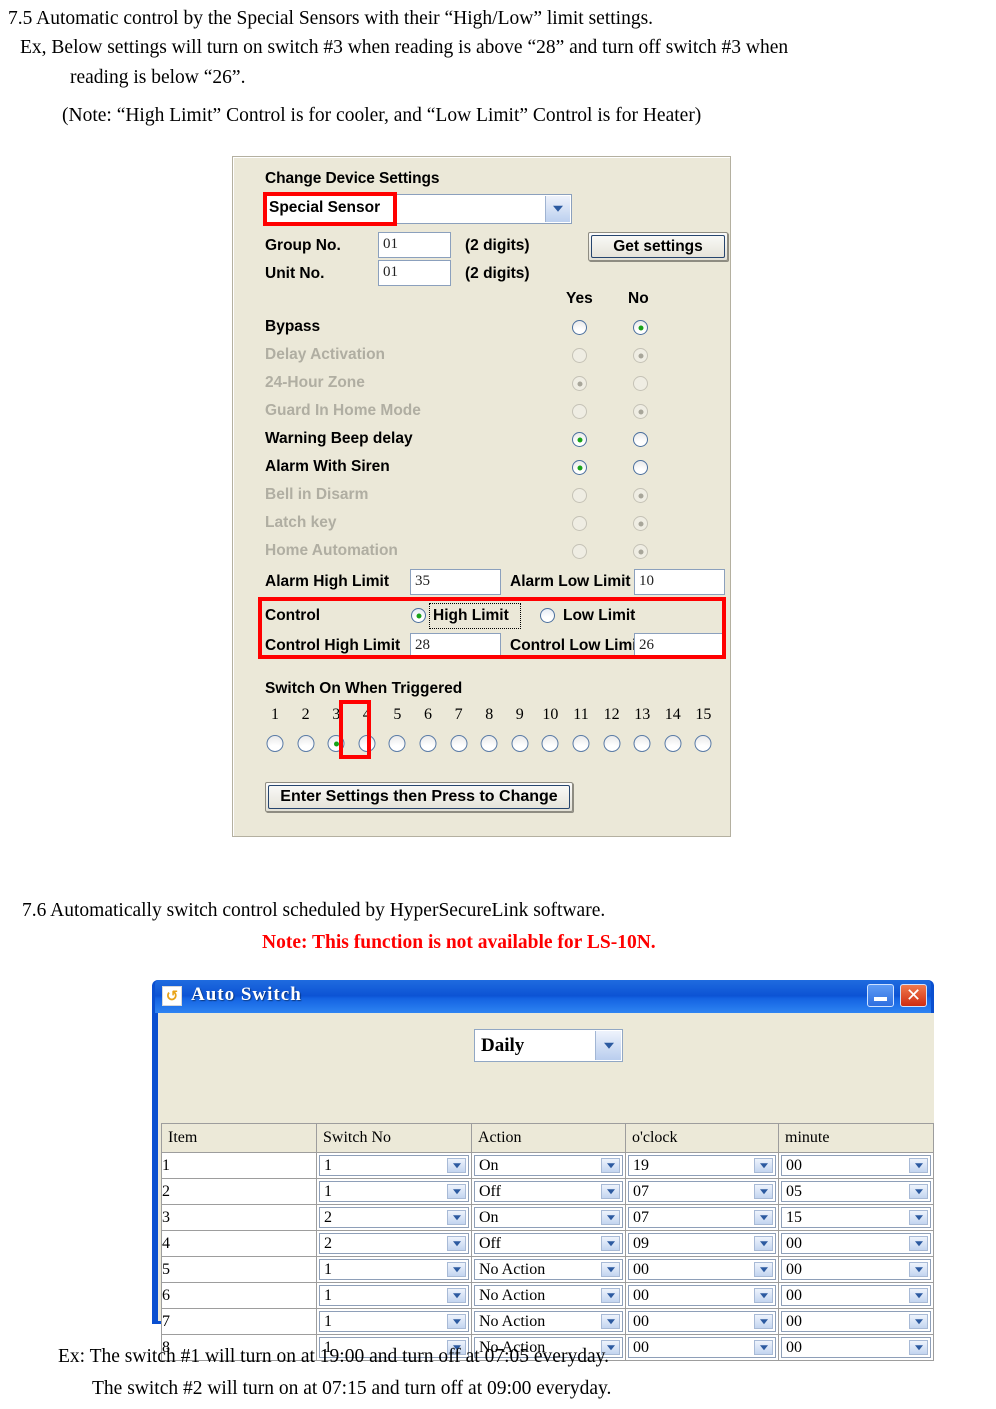  Describe the element at coordinates (414, 273) in the screenshot. I see `unit-no-input: 01` at that location.